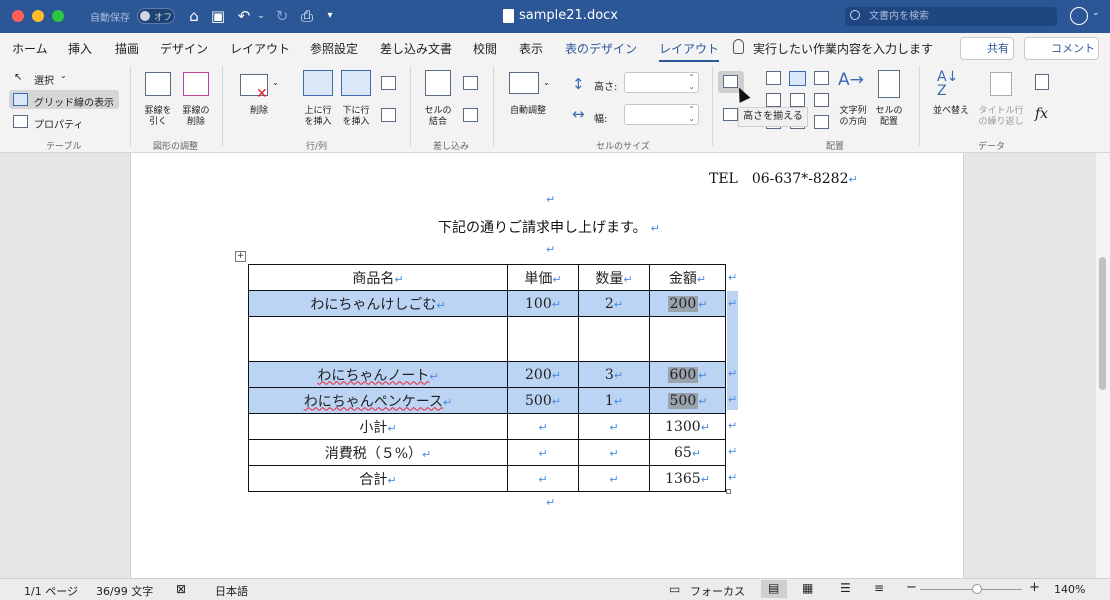  Describe the element at coordinates (44, 79) in the screenshot. I see `select-button: 選択` at that location.